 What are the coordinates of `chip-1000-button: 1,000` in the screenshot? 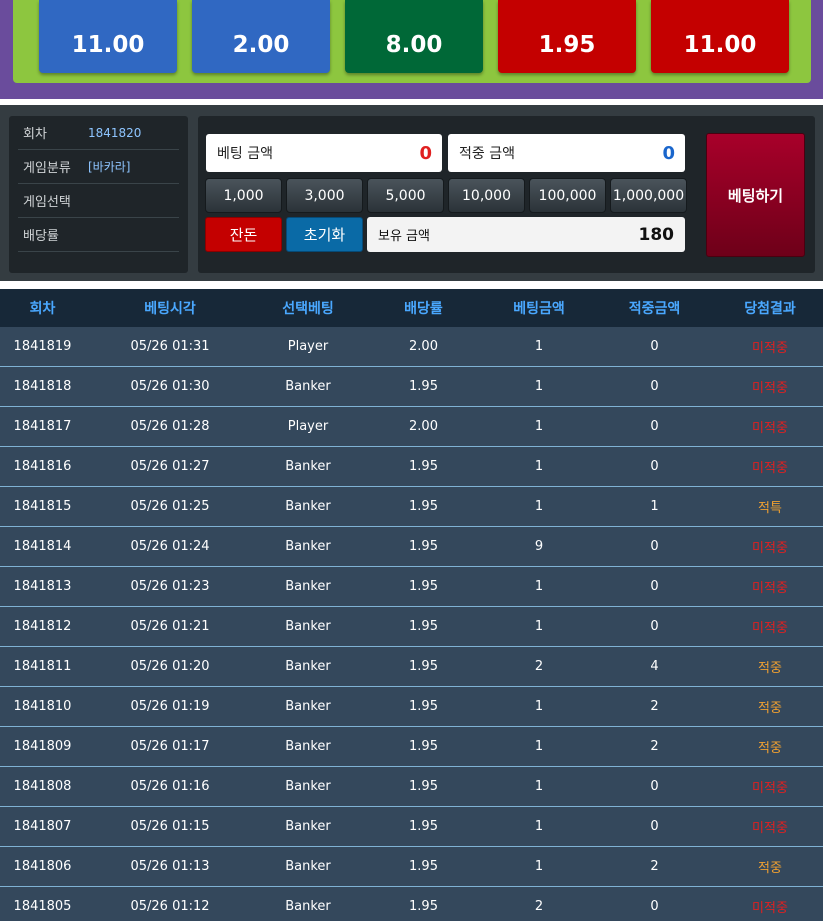 It's located at (243, 195).